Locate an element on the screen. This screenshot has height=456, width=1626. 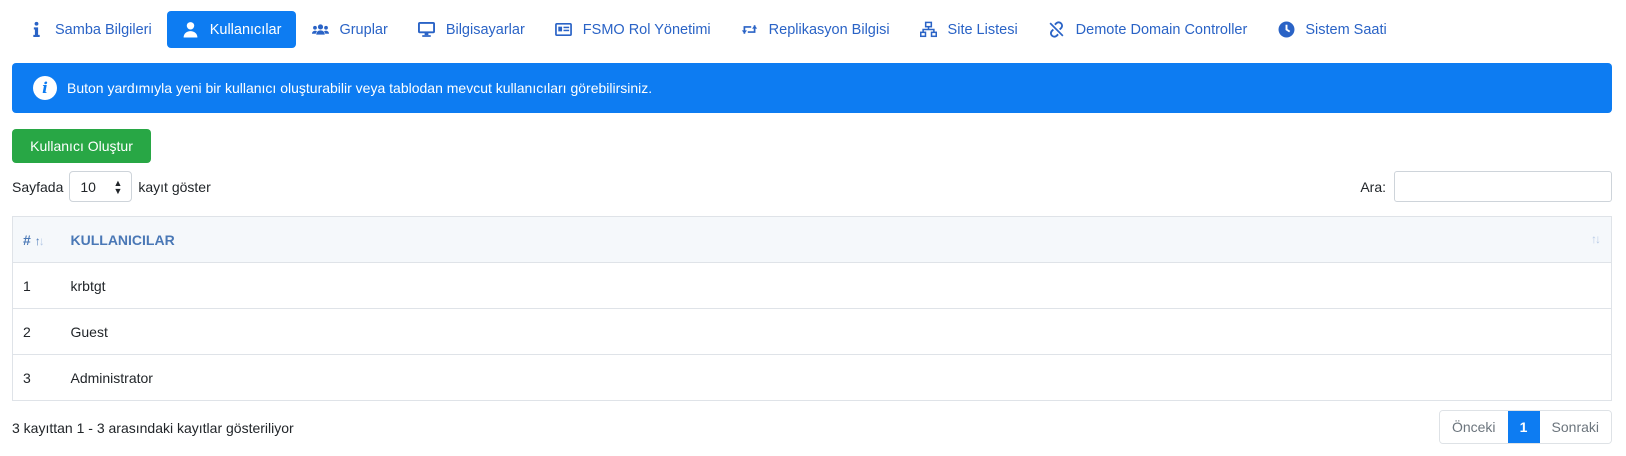
tab-site-listesi: Site Listesi is located at coordinates (969, 29).